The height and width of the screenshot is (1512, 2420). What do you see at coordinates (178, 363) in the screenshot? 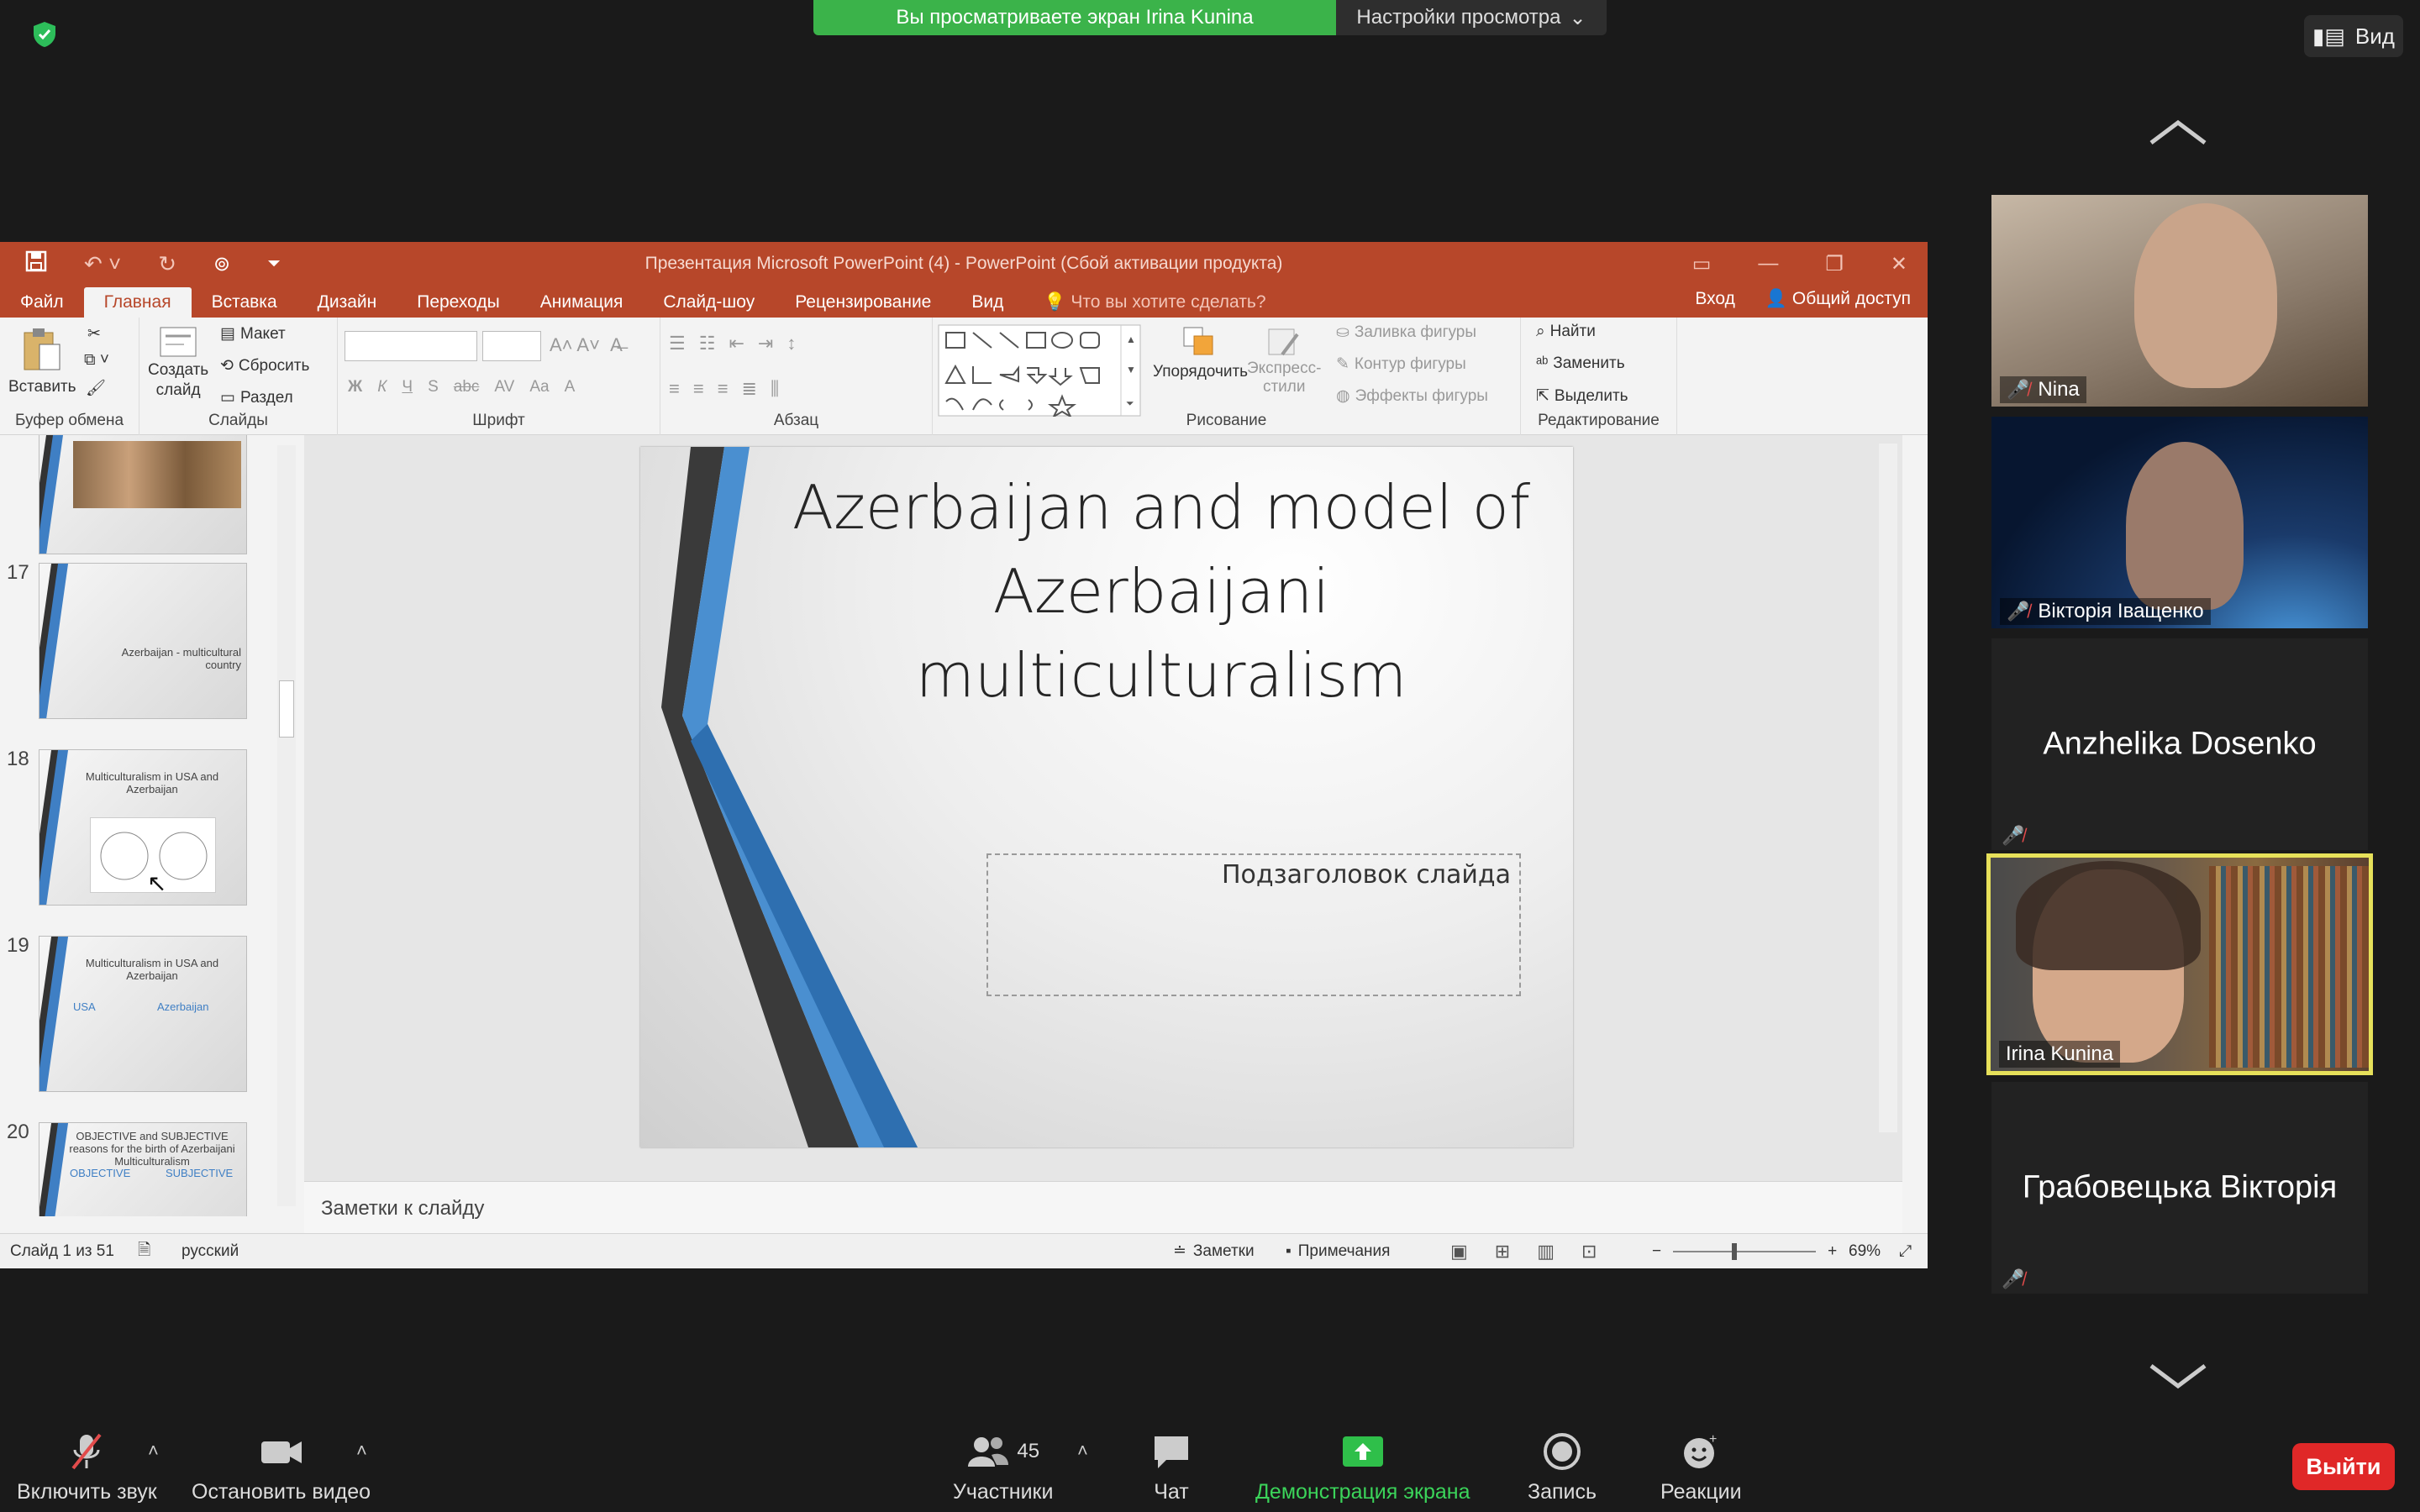
I see `new-slide-button: Создать слайд` at bounding box center [178, 363].